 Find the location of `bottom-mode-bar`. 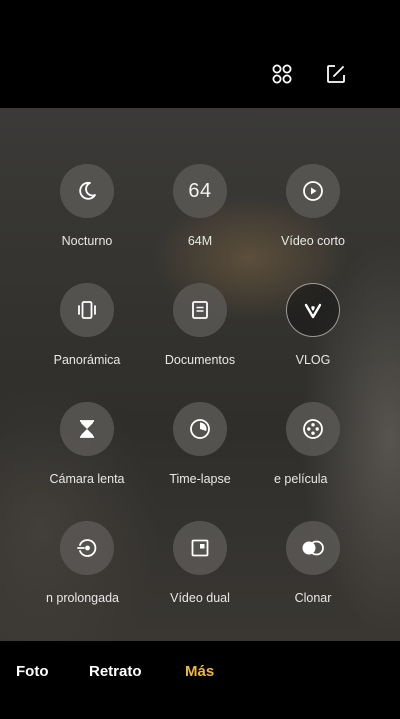

bottom-mode-bar is located at coordinates (200, 680).